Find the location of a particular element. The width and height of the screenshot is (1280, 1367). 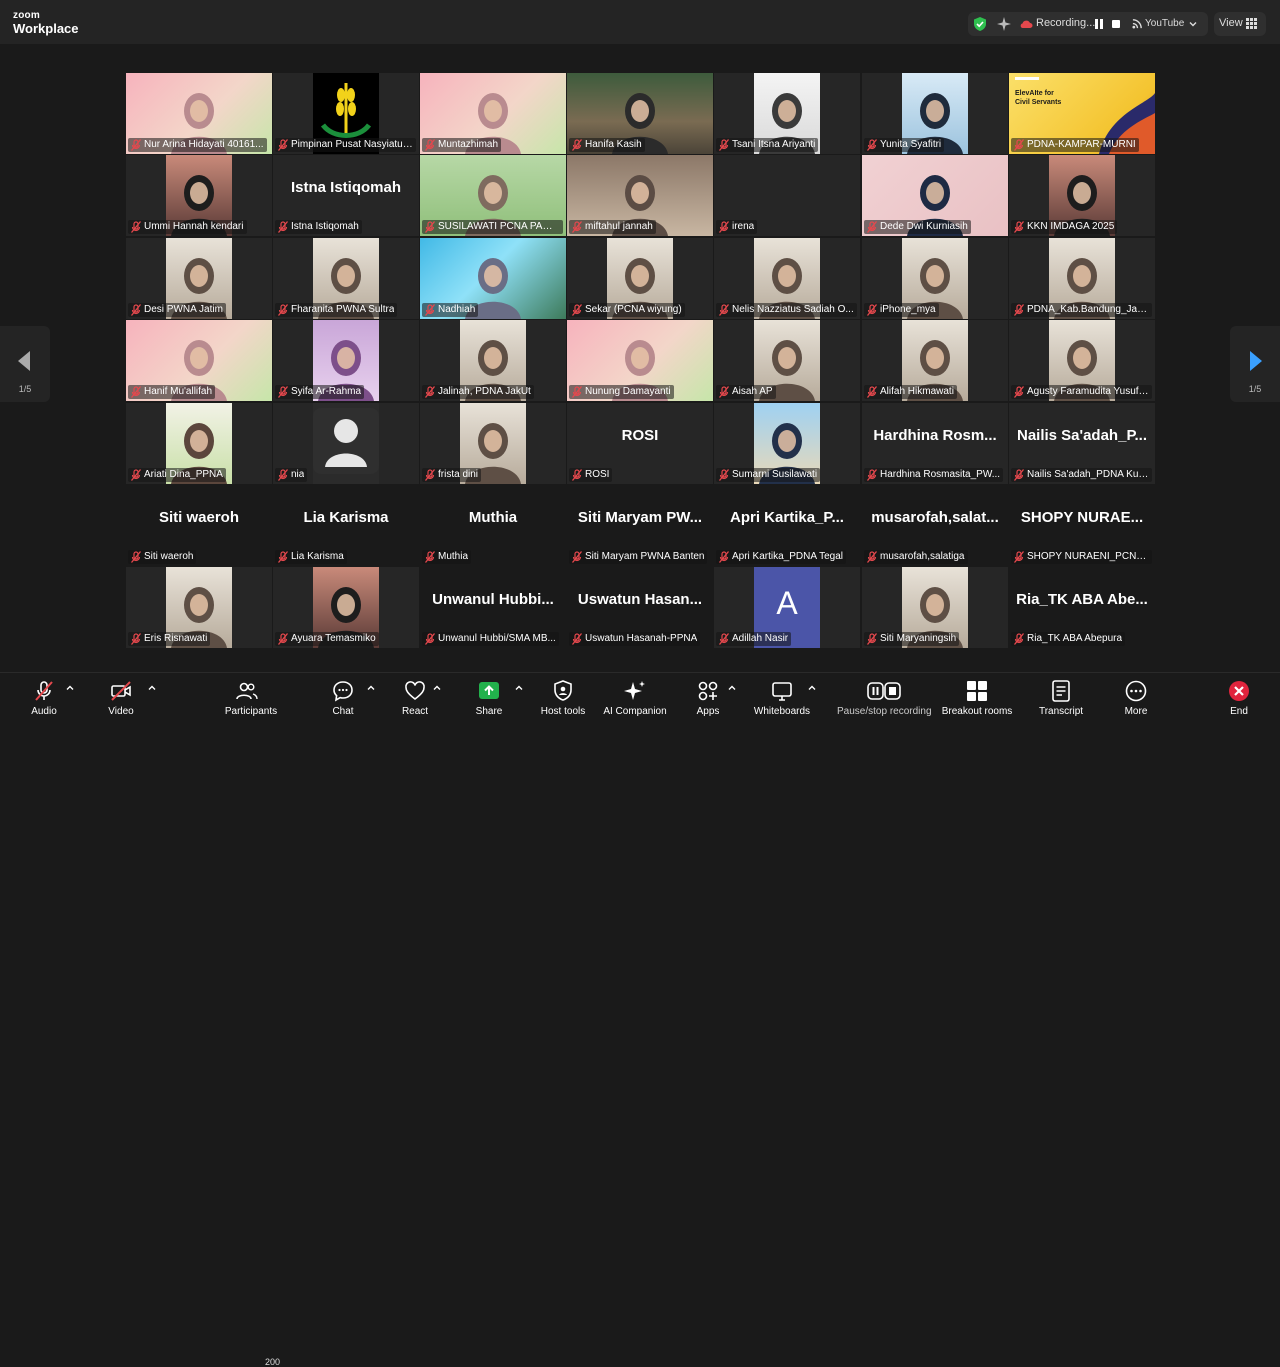

ai-companion-button: AI Companion is located at coordinates (635, 697).